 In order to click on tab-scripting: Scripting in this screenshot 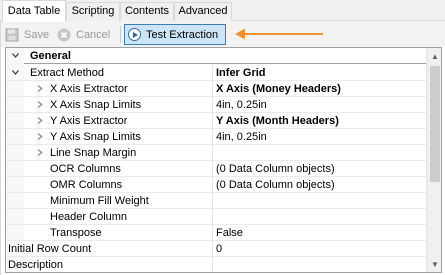, I will do `click(93, 11)`.